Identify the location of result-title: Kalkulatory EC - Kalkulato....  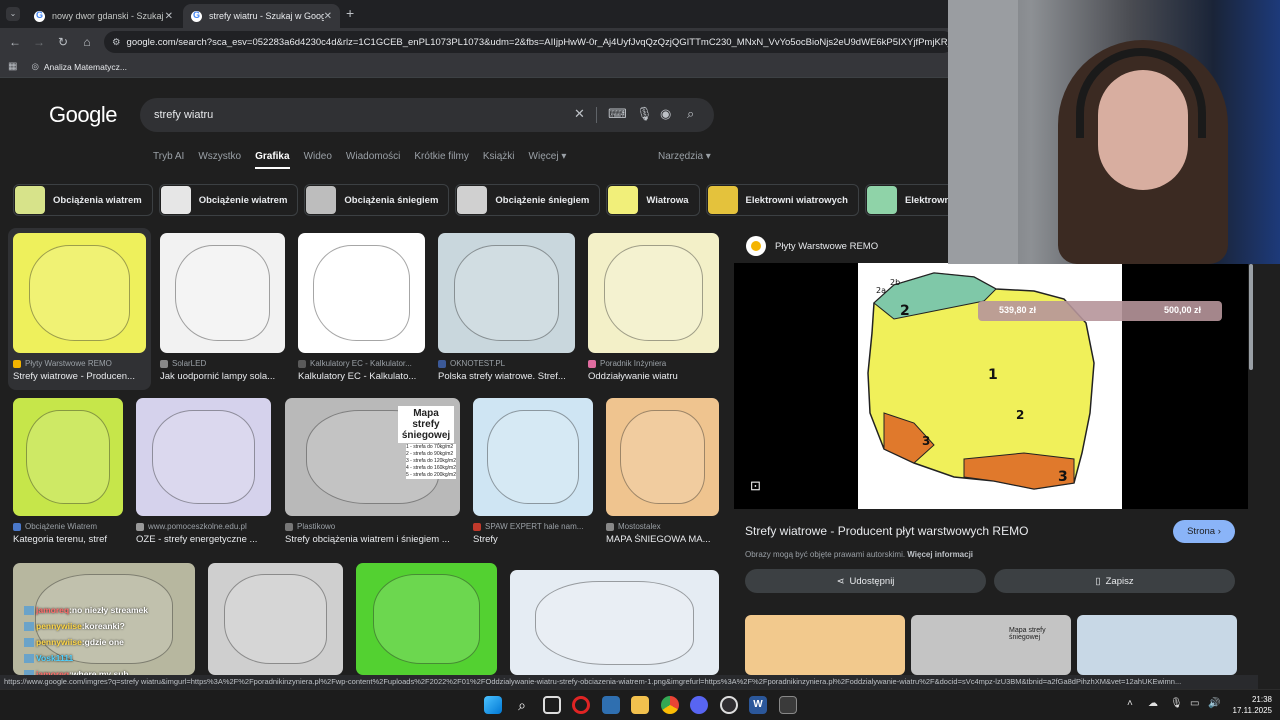
(361, 376).